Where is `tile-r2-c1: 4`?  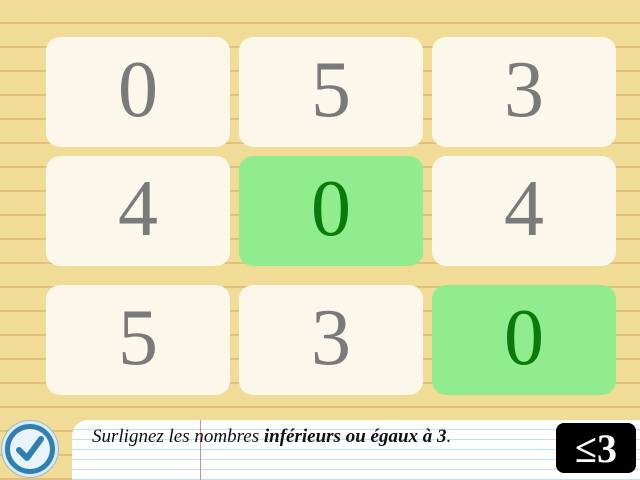 tile-r2-c1: 4 is located at coordinates (138, 211).